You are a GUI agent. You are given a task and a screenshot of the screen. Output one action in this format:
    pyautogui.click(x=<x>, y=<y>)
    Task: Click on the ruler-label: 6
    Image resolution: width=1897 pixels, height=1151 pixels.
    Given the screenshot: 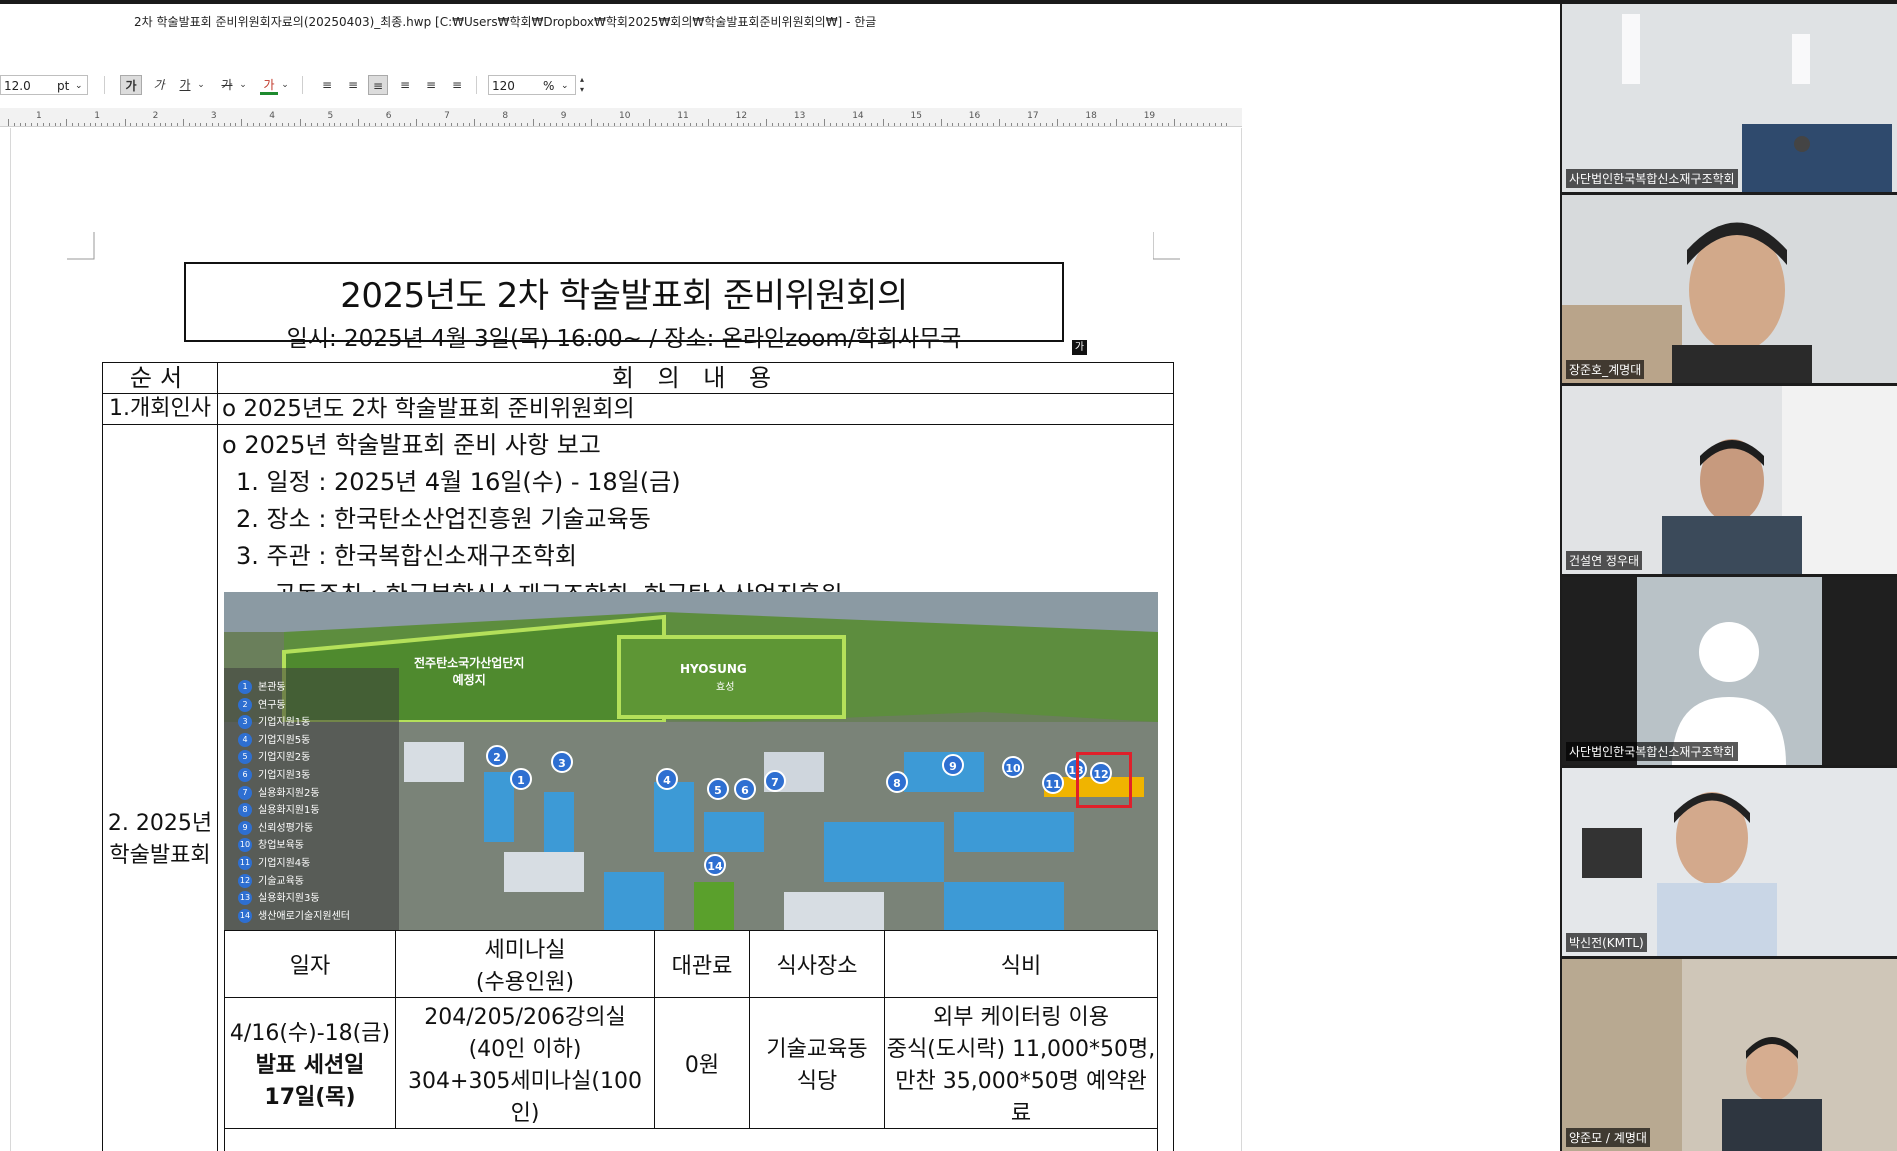 What is the action you would take?
    pyautogui.click(x=388, y=116)
    